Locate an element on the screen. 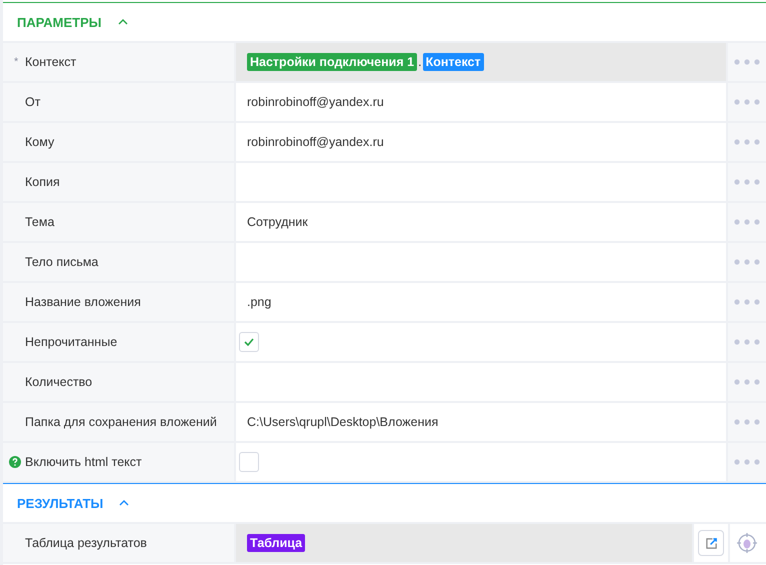  field-label: Название вложения is located at coordinates (83, 302).